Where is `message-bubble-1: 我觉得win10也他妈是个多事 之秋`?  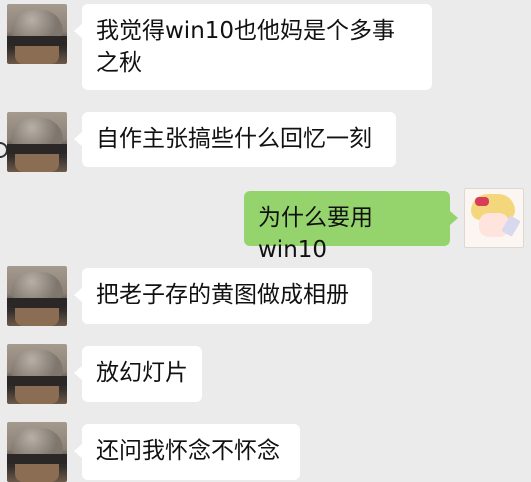
message-bubble-1: 我觉得win10也他妈是个多事 之秋 is located at coordinates (253, 47).